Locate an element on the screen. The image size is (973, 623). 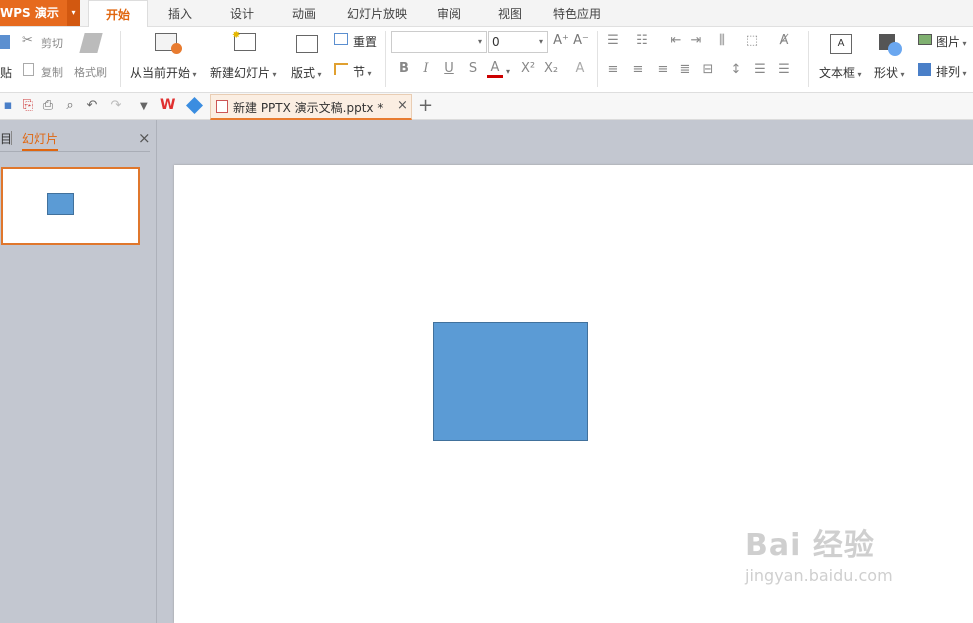
textbox-button: 文本框 ▾ is located at coordinates (840, 72).